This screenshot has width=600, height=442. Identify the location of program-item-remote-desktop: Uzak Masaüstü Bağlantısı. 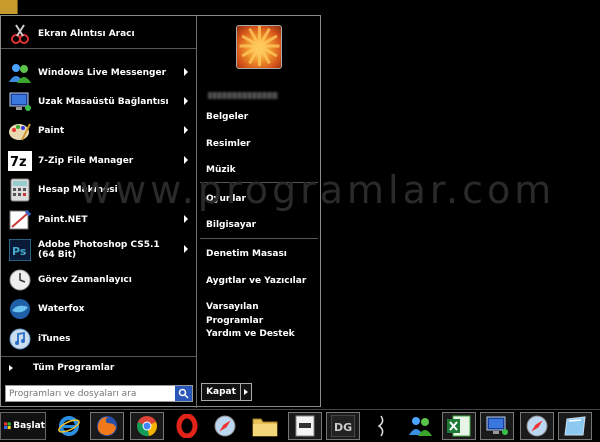
(98, 101).